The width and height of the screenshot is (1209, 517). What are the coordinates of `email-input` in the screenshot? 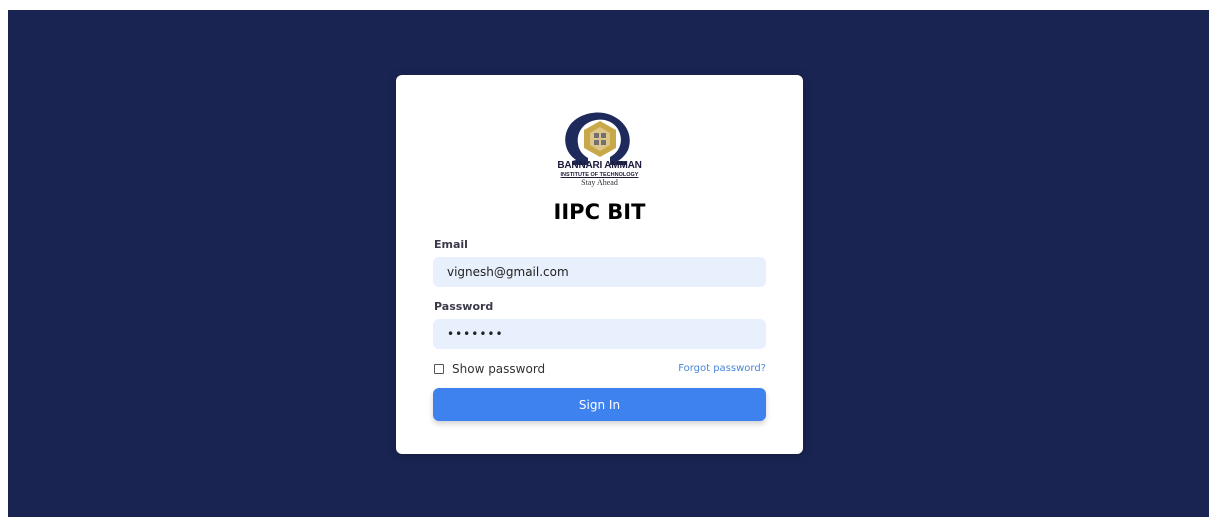 It's located at (599, 272).